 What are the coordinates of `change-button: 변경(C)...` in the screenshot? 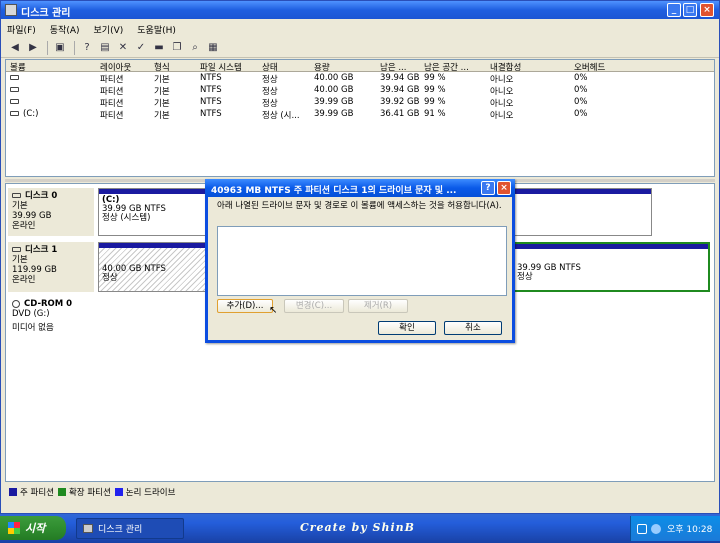 It's located at (314, 306).